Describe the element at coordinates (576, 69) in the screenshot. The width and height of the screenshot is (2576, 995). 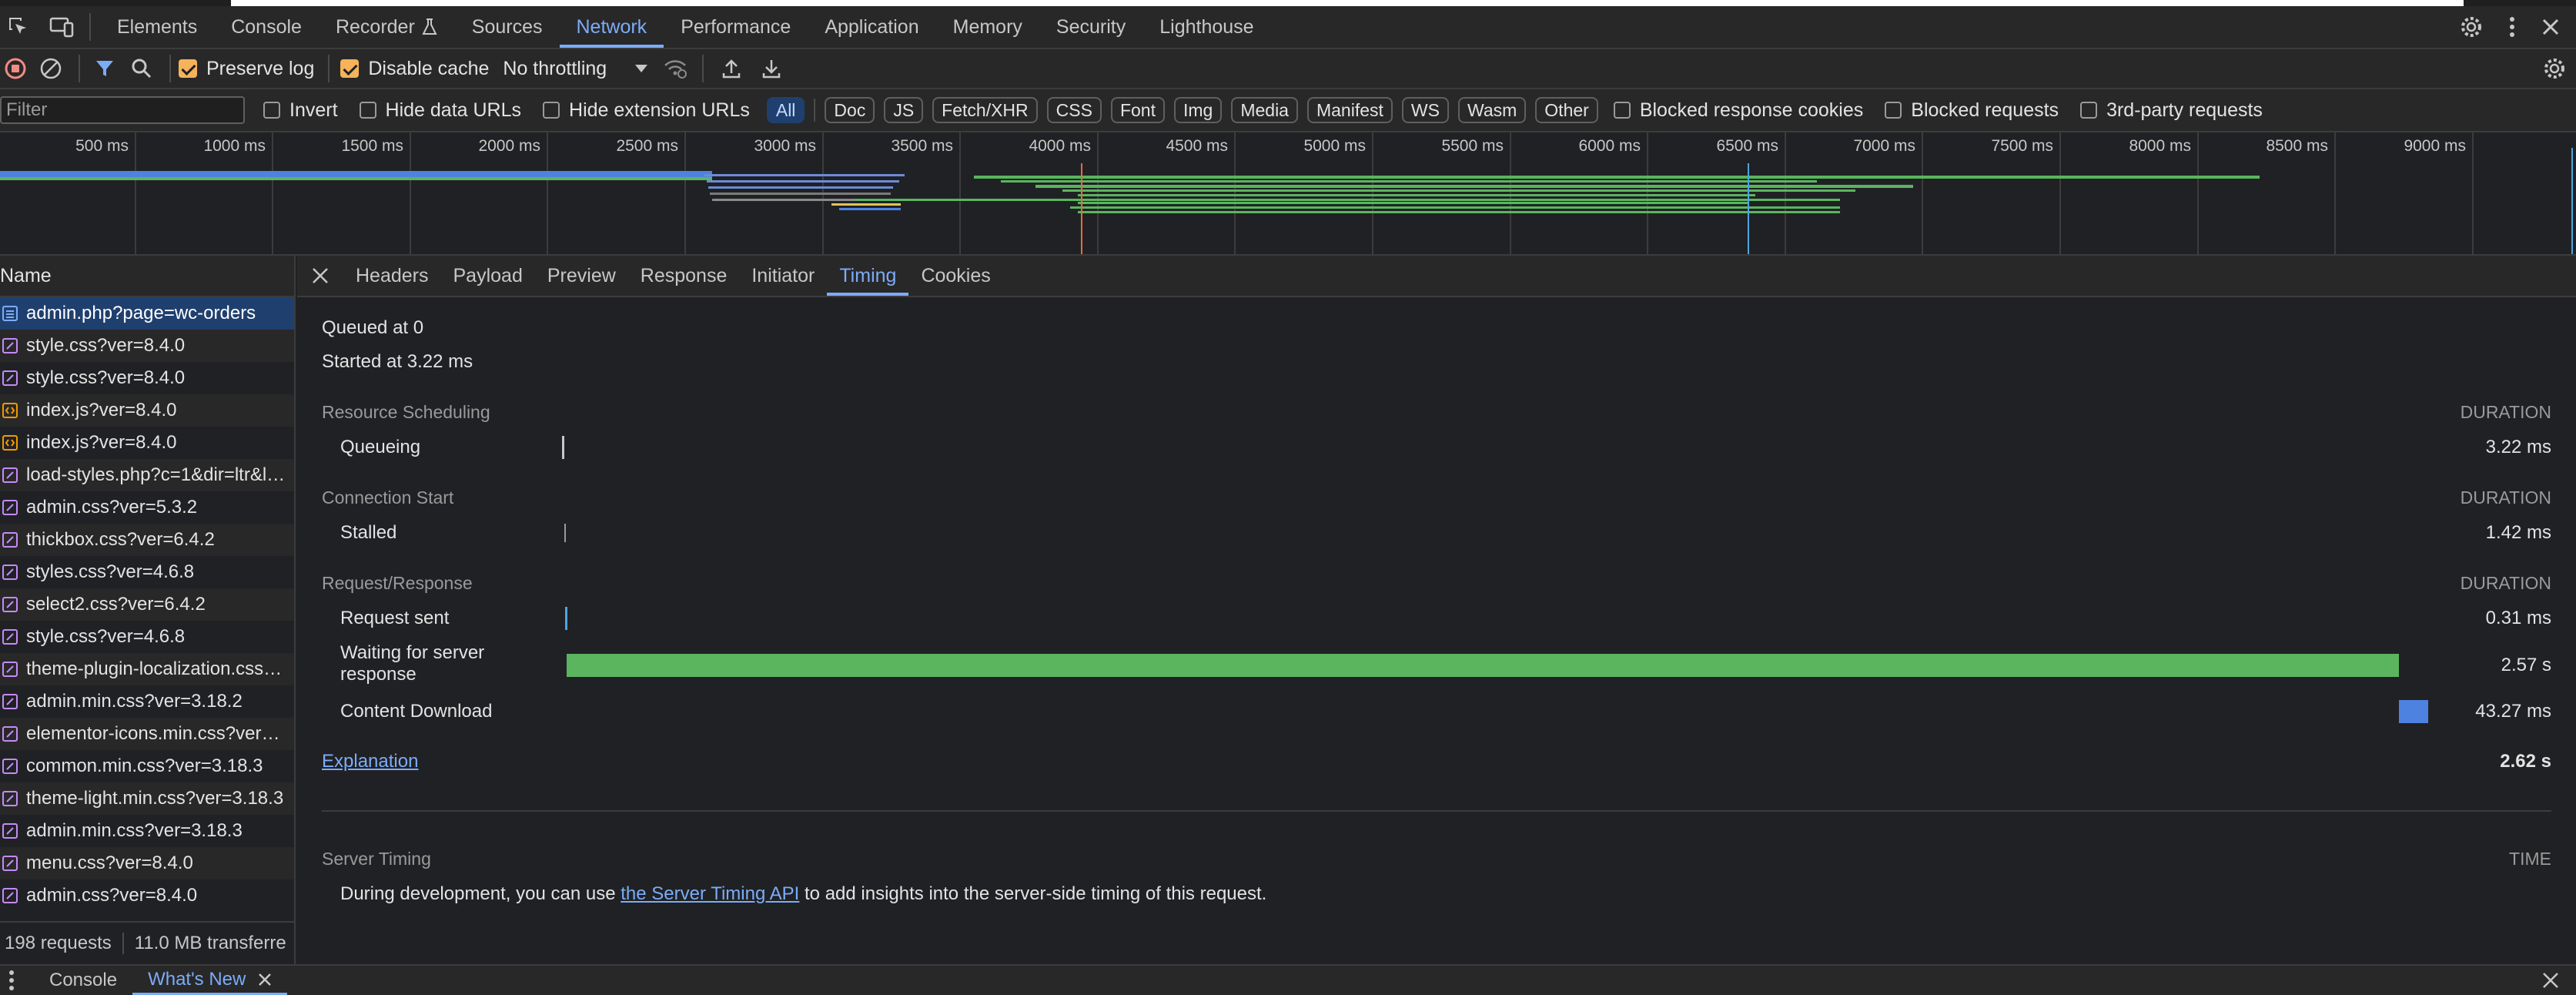
I see `throttling-select: No throttling` at that location.